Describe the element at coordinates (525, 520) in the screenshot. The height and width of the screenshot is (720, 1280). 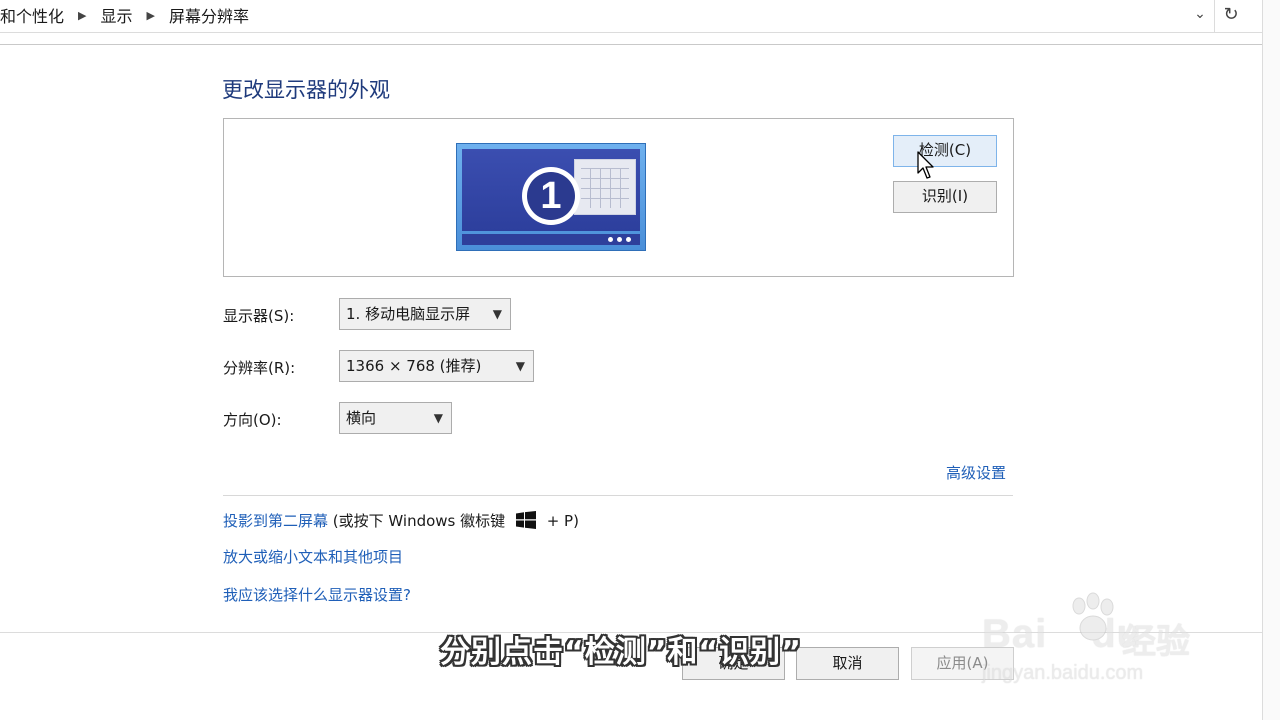
I see `windows-logo-icon` at that location.